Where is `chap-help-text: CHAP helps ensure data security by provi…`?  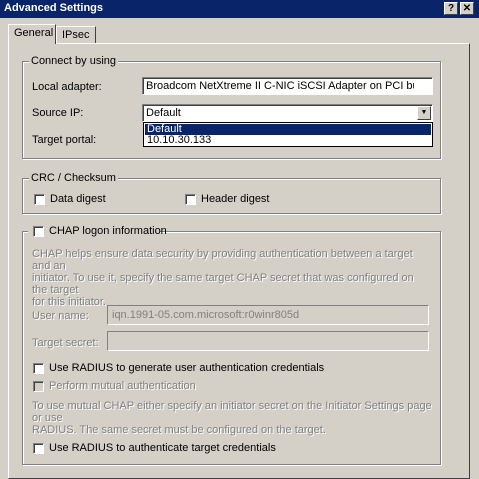
chap-help-text: CHAP helps ensure data security by provi… is located at coordinates (232, 278).